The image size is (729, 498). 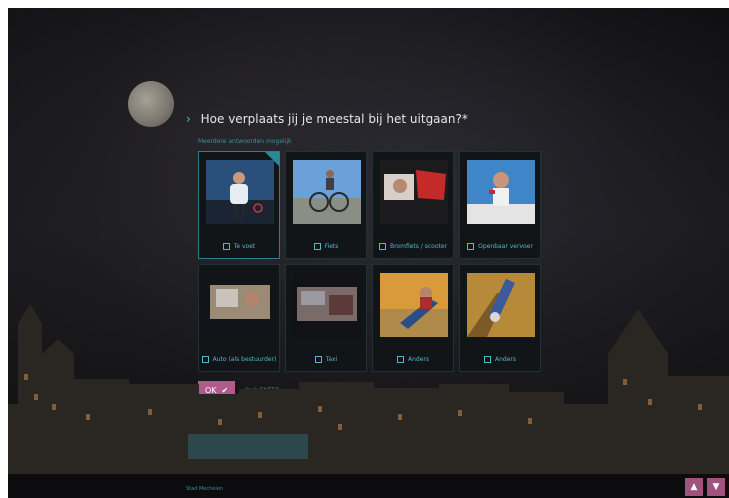 I want to click on chevron-down-icon: ▼, so click(x=716, y=487).